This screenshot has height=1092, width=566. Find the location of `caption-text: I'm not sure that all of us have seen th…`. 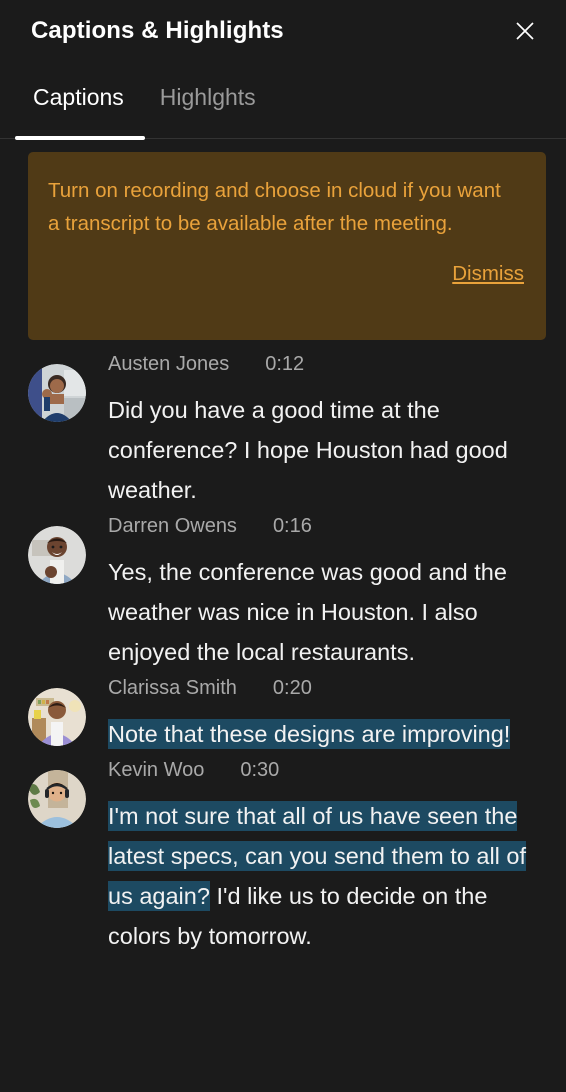

caption-text: I'm not sure that all of us have seen th… is located at coordinates (322, 876).